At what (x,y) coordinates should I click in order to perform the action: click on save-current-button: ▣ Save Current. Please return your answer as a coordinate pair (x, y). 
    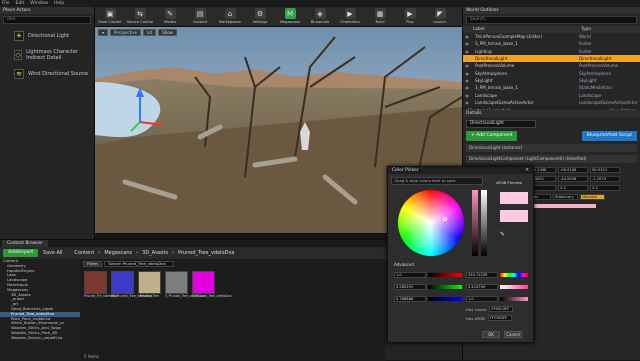
    Looking at the image, I should click on (110, 16).